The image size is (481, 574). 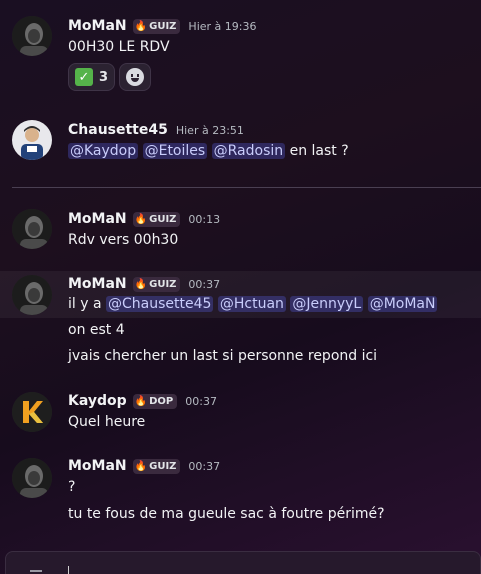 I want to click on message-content: Rdv vers 00h30, so click(x=123, y=240).